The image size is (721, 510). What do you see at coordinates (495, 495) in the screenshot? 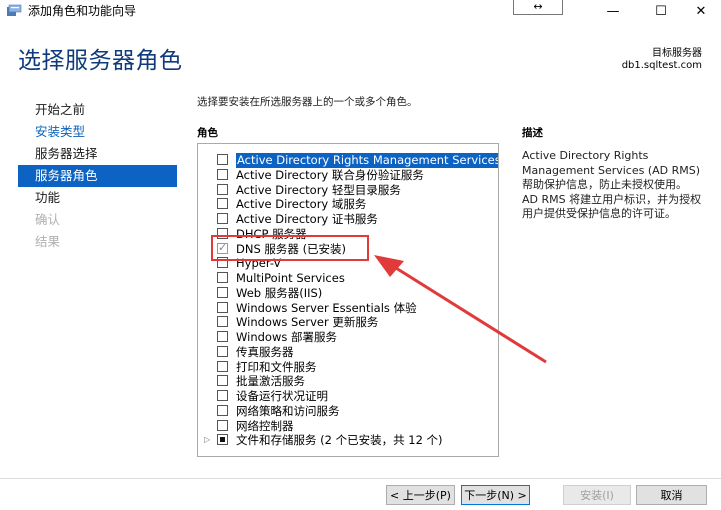
I see `next-button: 下一步(N) >` at bounding box center [495, 495].